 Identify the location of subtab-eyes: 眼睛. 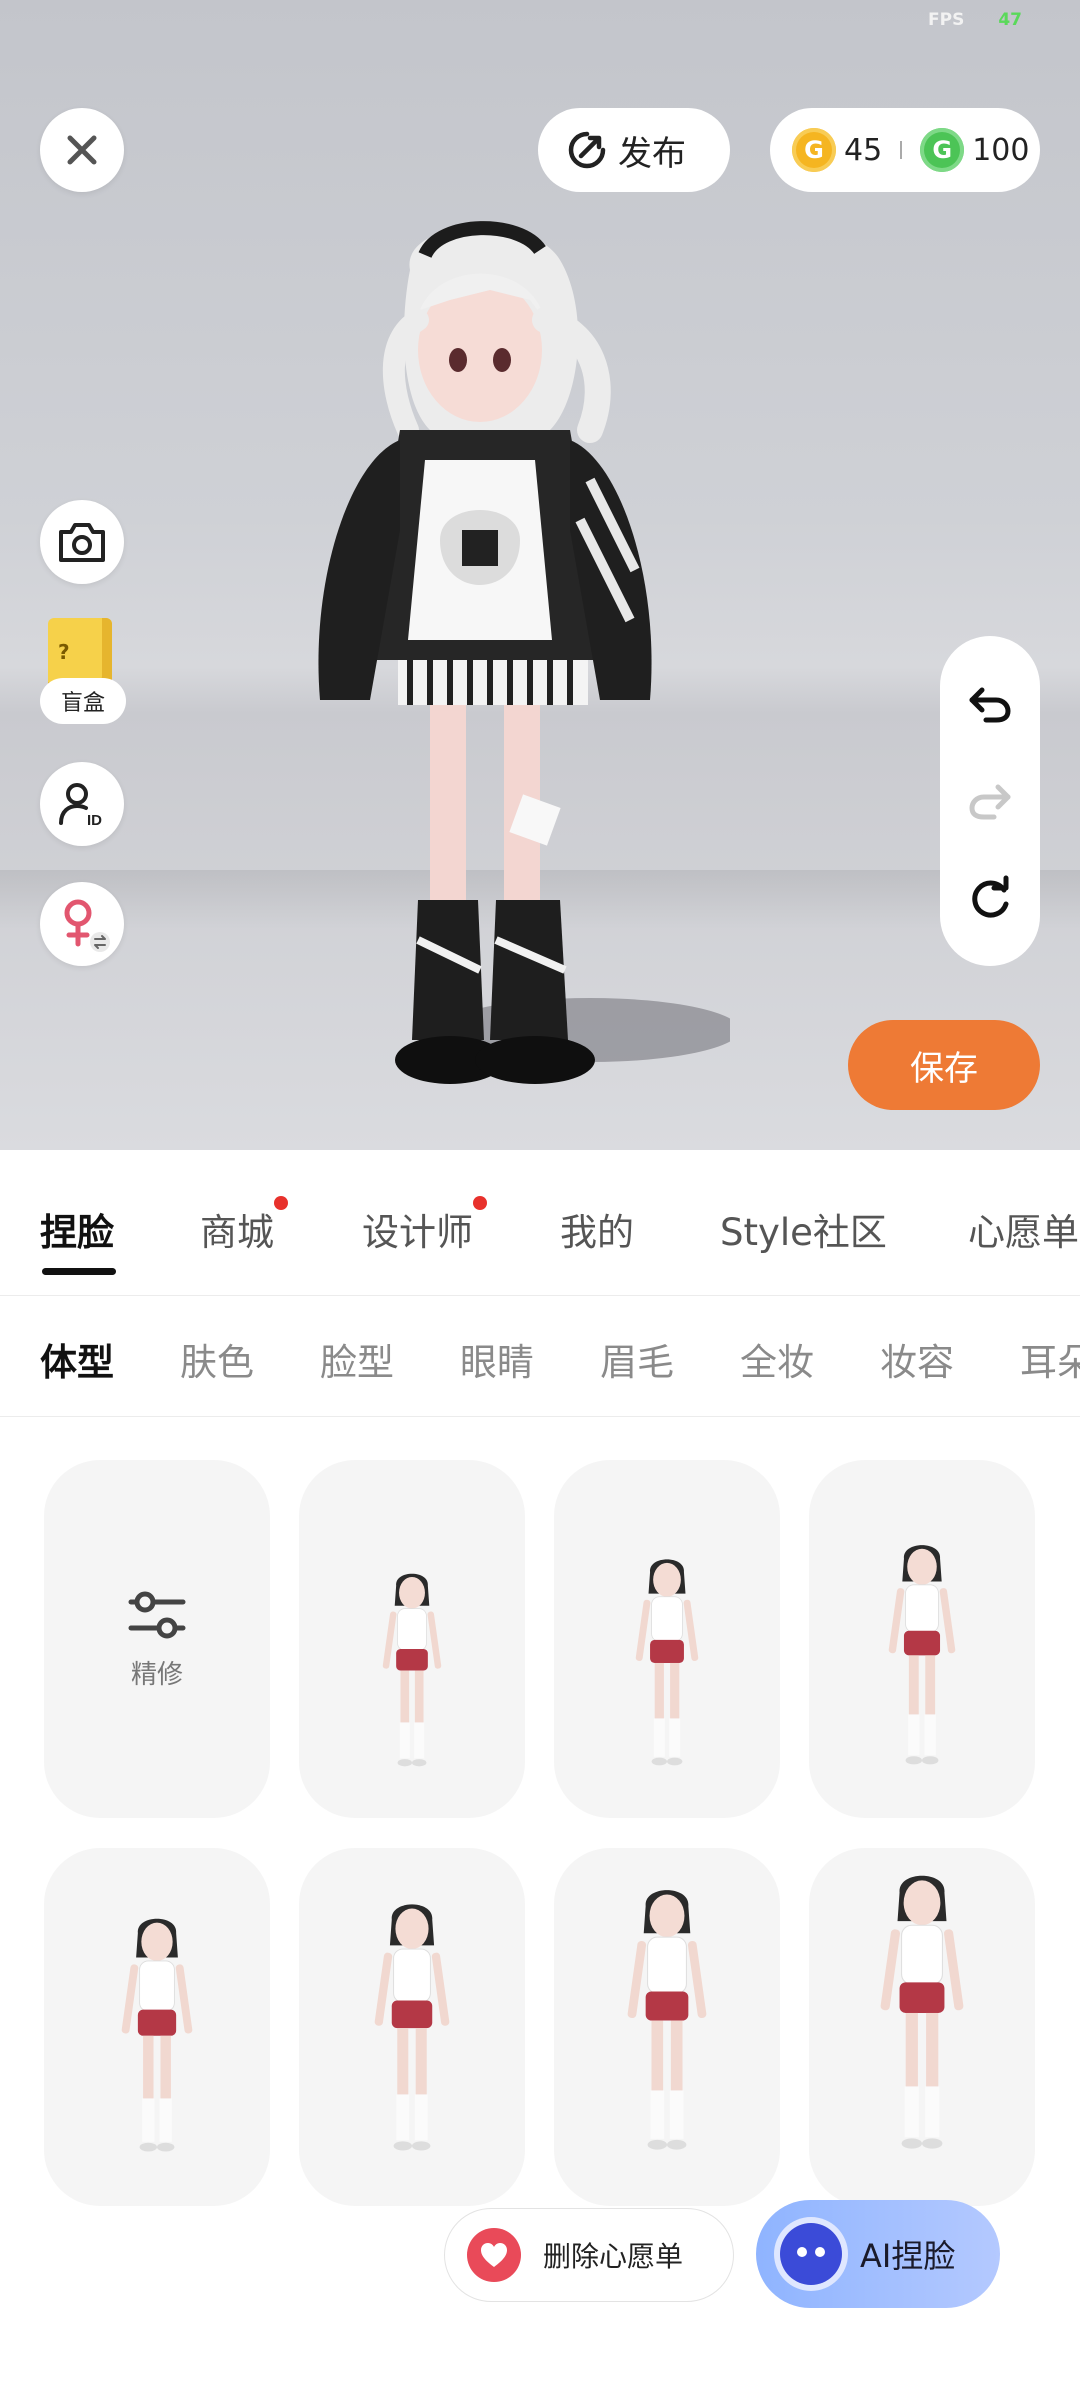
(497, 1359).